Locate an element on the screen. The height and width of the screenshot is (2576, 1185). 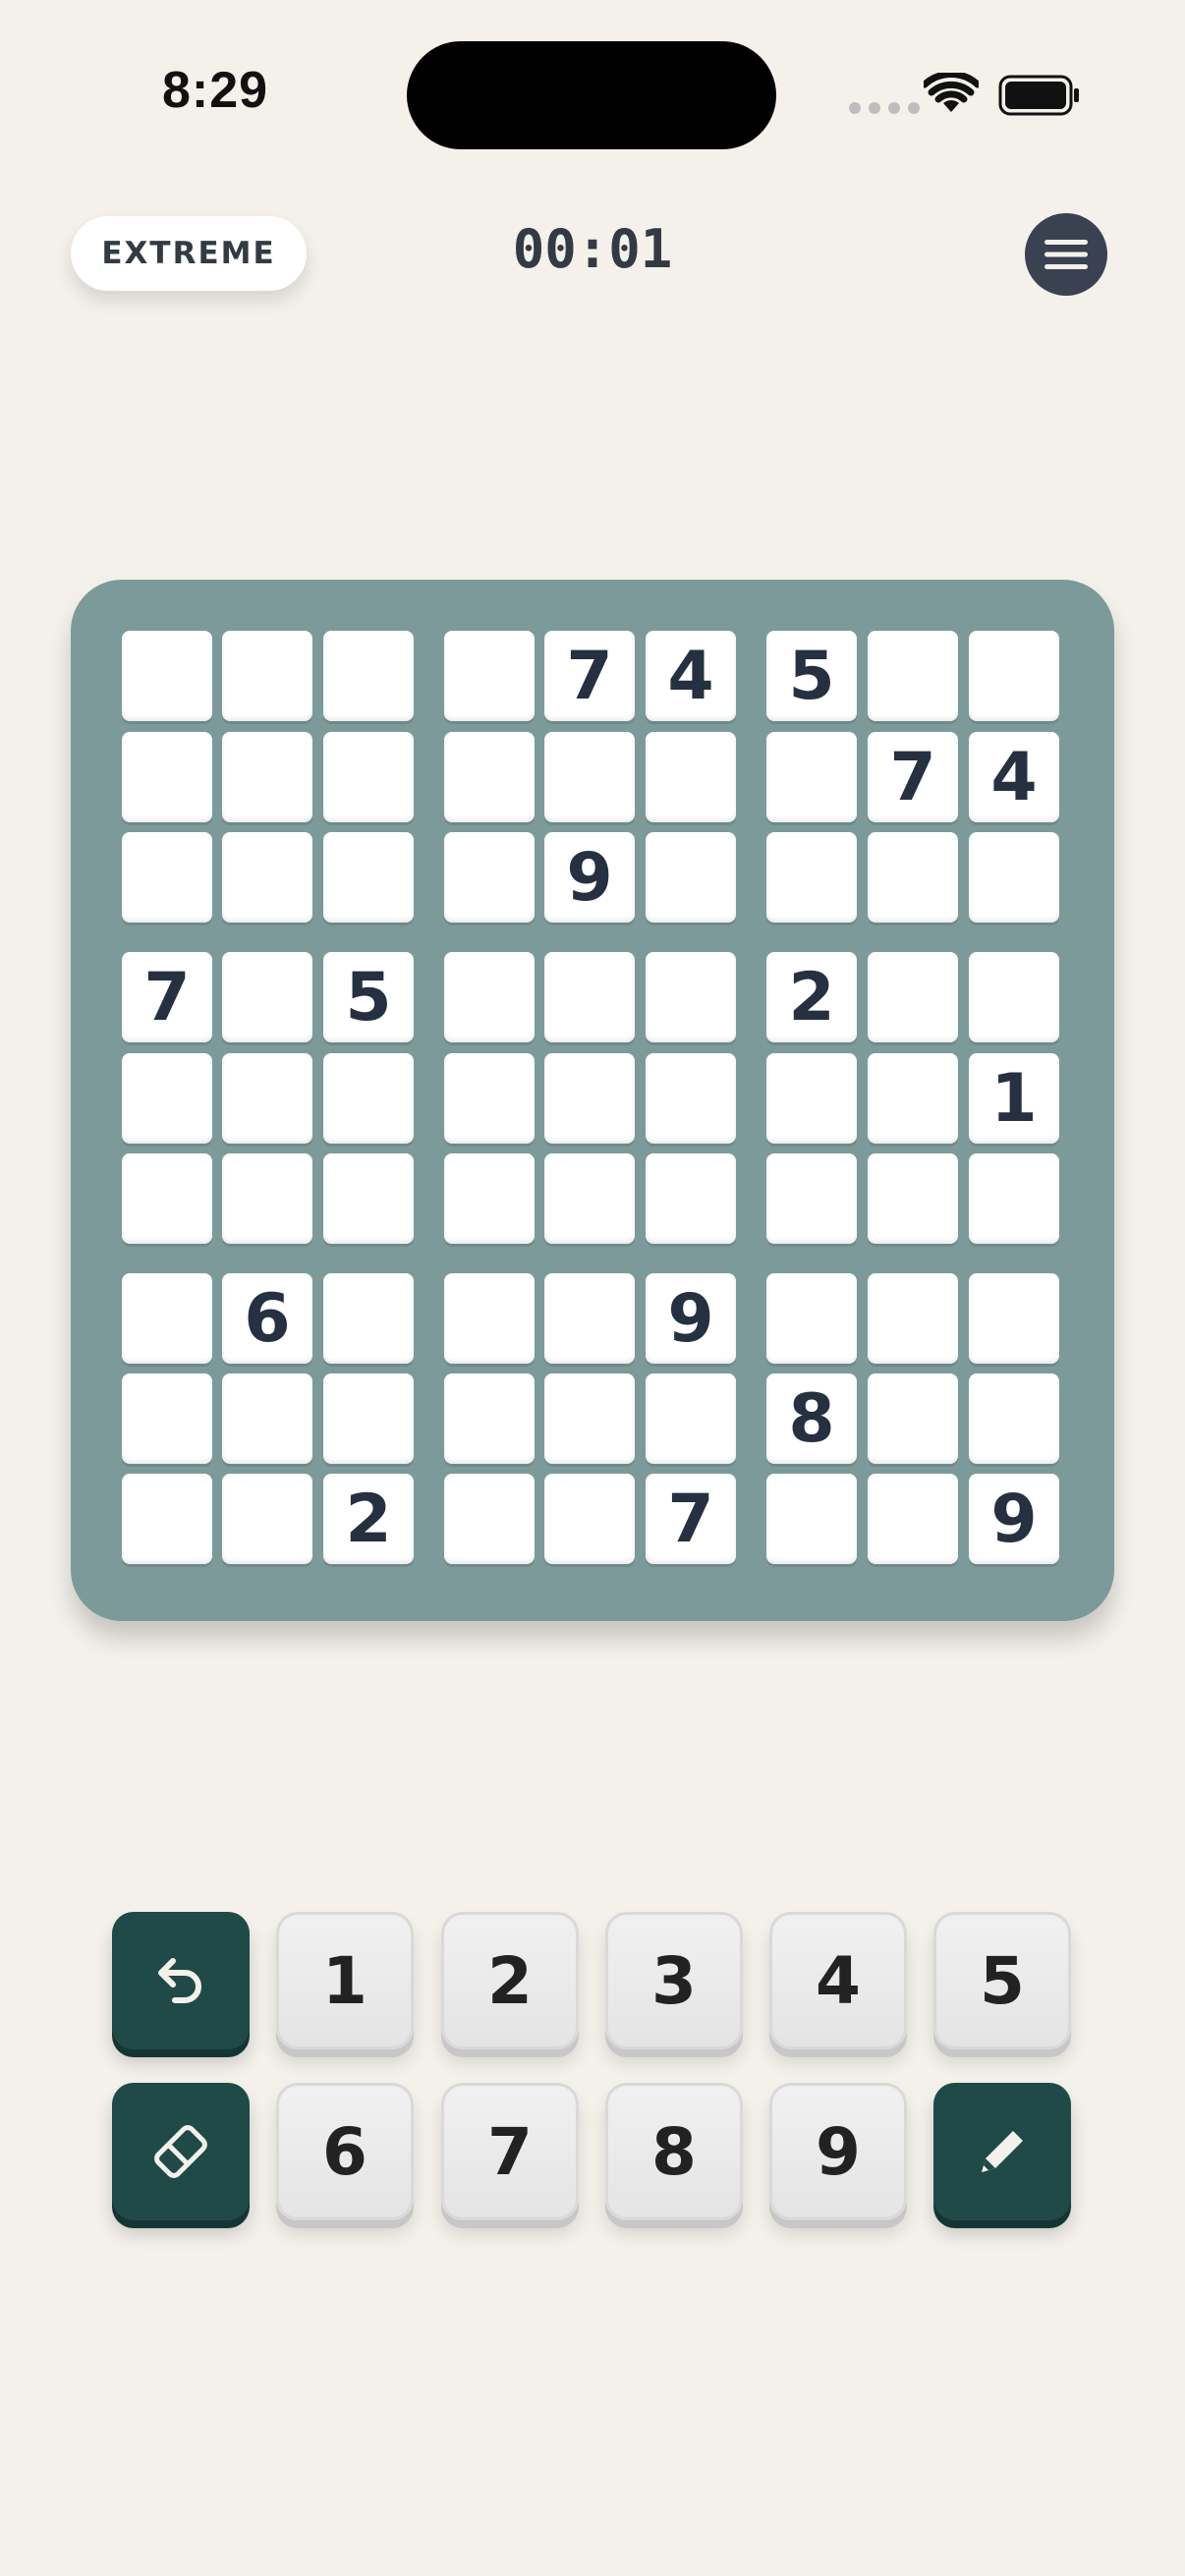
sudoku-cell-r3c8 is located at coordinates (913, 877).